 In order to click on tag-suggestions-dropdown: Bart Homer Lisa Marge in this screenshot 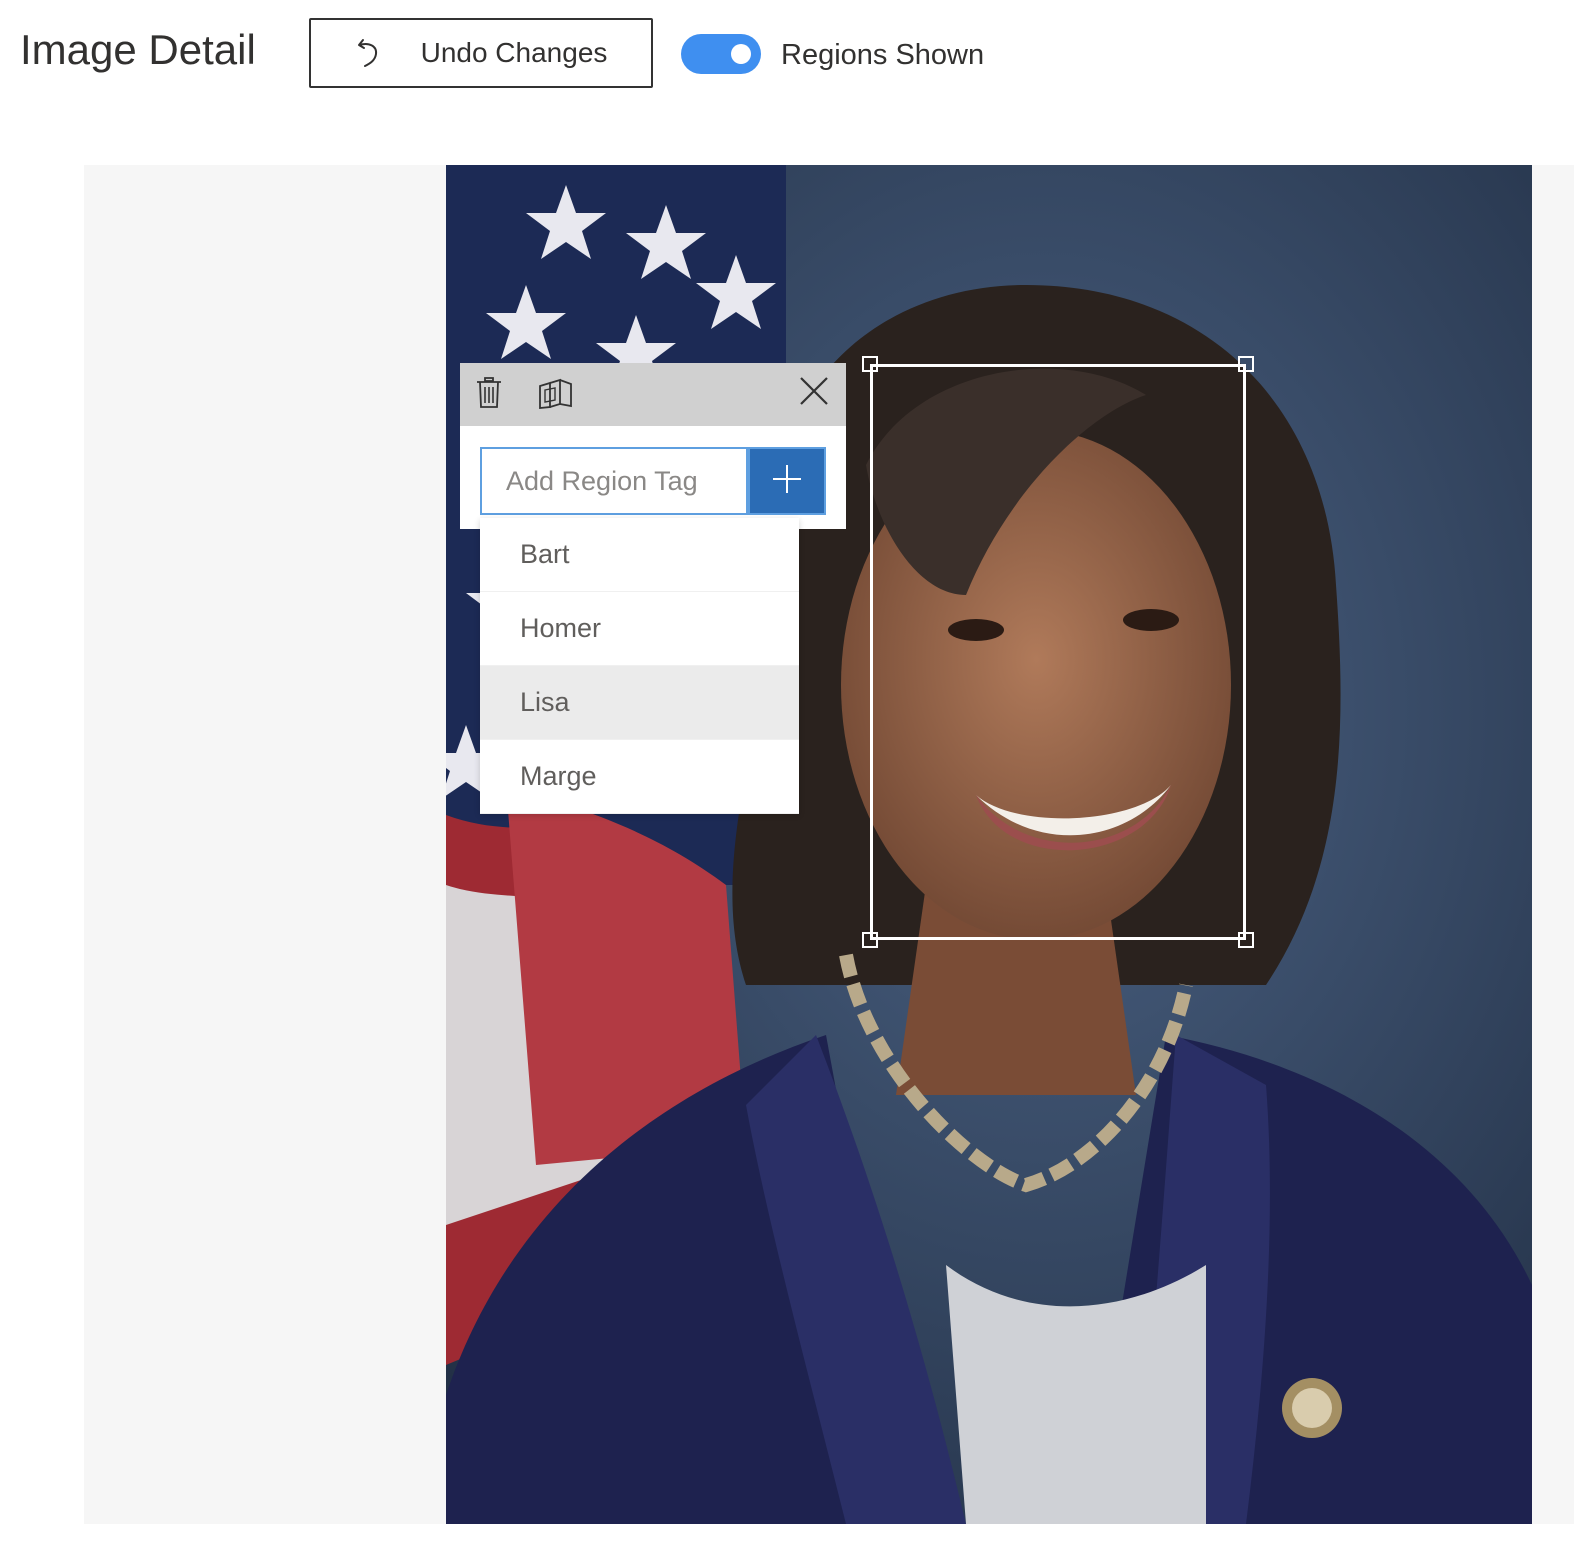, I will do `click(639, 666)`.